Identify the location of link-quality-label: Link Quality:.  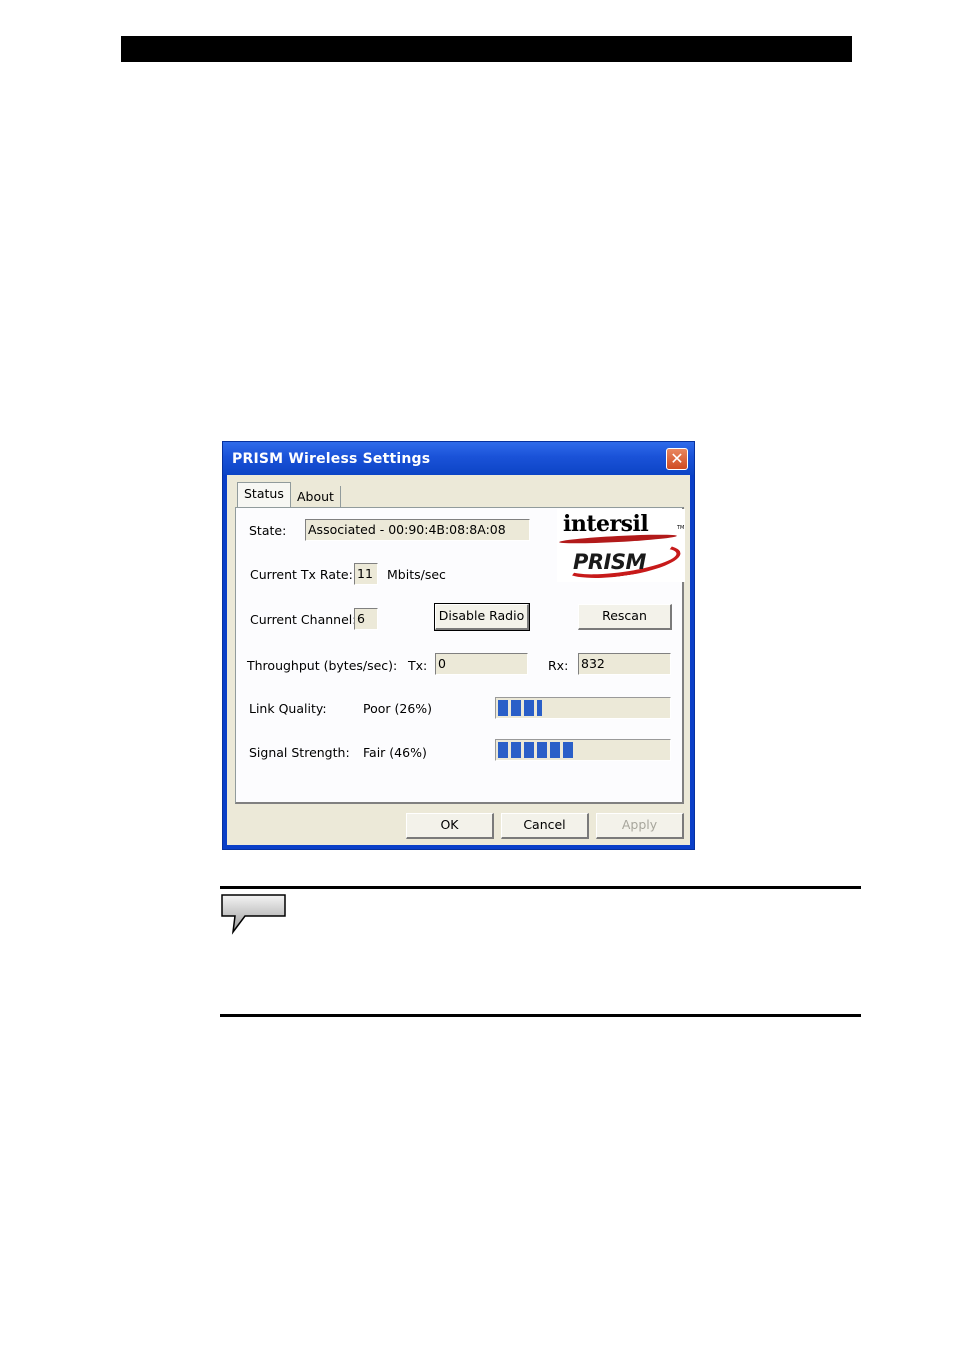
(288, 708).